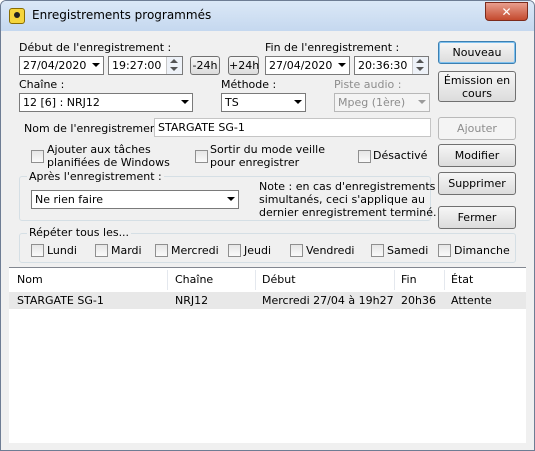 The width and height of the screenshot is (535, 451). I want to click on cell-start: Mercredi 27/04 à 19h27, so click(328, 300).